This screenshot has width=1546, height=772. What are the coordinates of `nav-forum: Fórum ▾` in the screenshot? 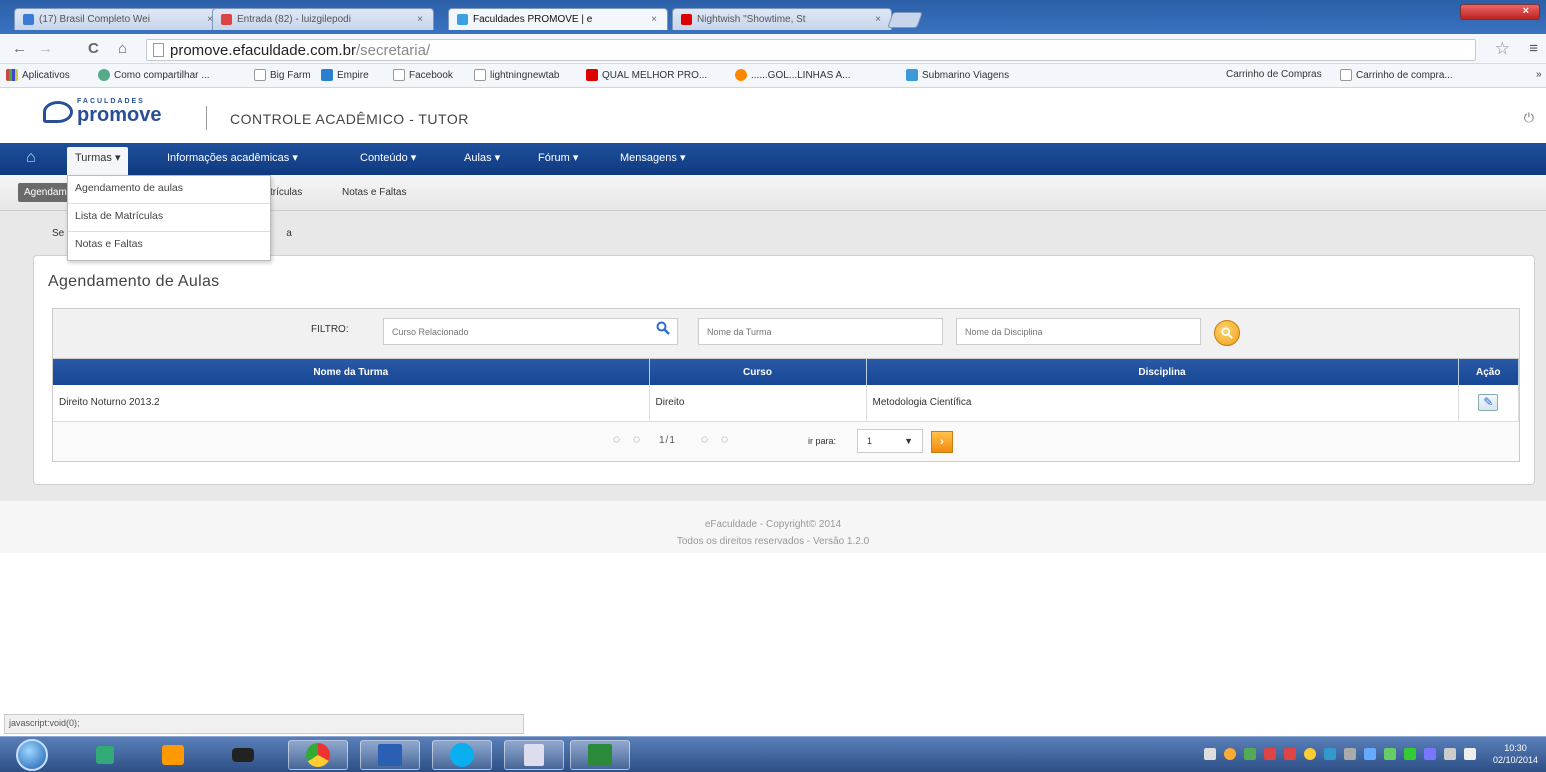 It's located at (558, 157).